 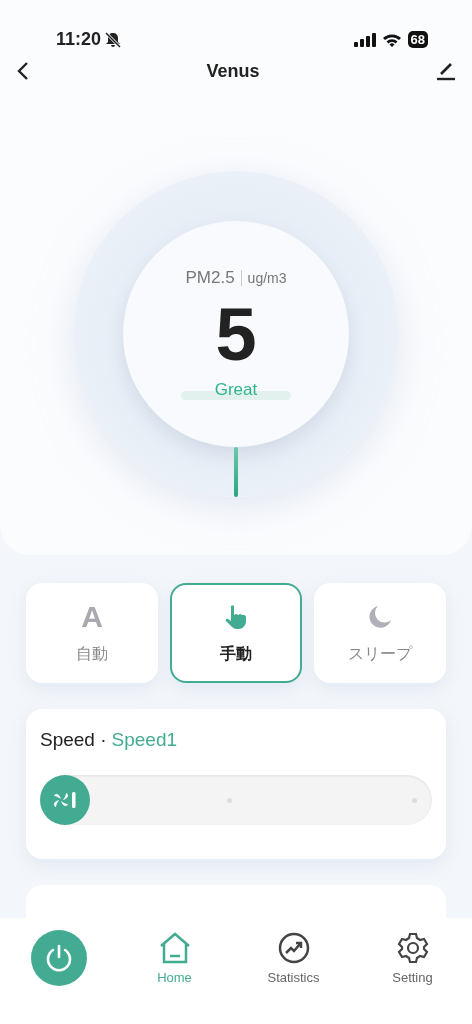 What do you see at coordinates (412, 948) in the screenshot?
I see `settings-icon` at bounding box center [412, 948].